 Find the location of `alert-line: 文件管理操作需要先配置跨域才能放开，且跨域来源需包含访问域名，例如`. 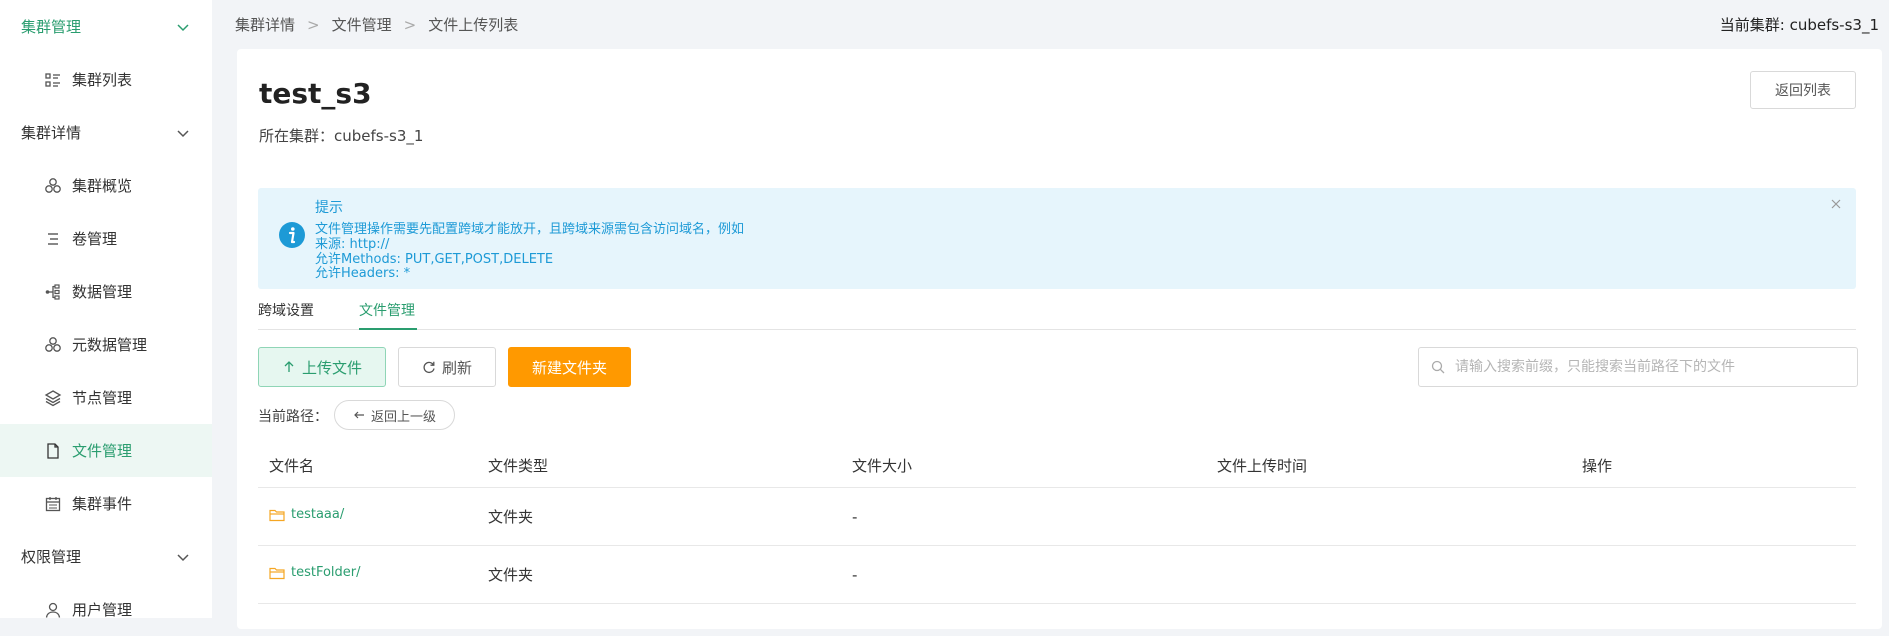

alert-line: 文件管理操作需要先配置跨域才能放开，且跨域来源需包含访问域名，例如 is located at coordinates (530, 229).